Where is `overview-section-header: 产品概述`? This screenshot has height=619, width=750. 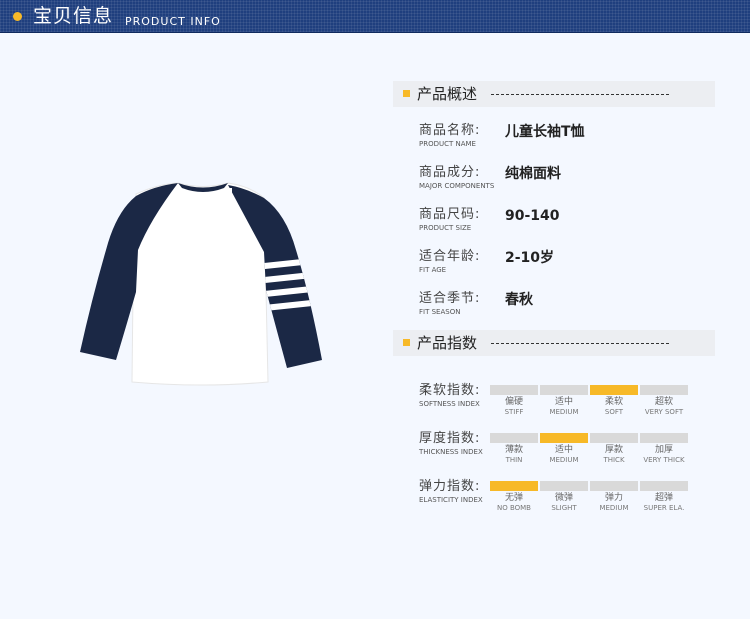 overview-section-header: 产品概述 is located at coordinates (554, 94).